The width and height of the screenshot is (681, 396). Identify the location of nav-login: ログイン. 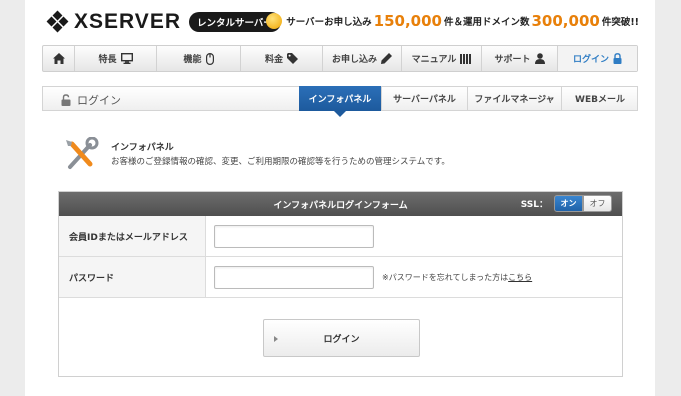
(597, 58).